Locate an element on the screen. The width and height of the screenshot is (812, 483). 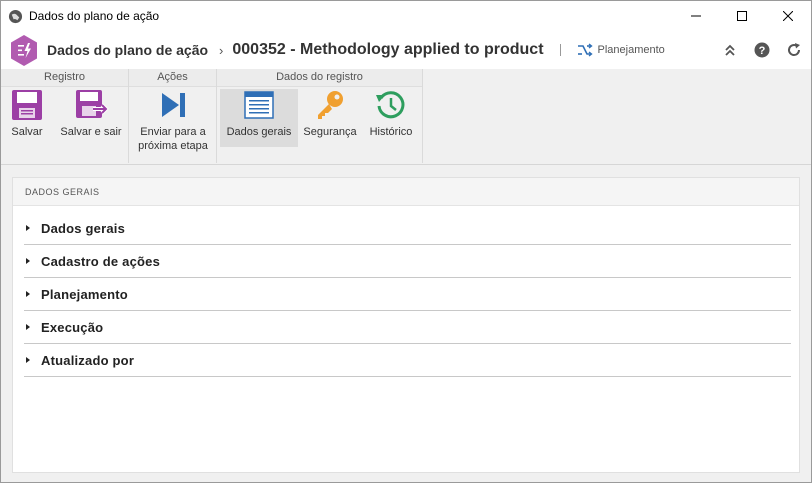
group-label: Ações is located at coordinates (172, 78).